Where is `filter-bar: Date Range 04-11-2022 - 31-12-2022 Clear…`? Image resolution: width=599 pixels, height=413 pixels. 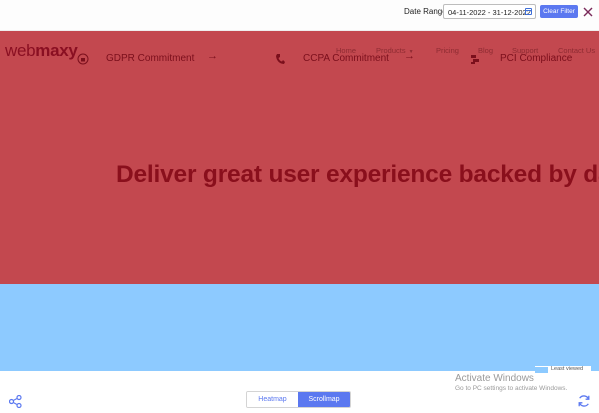 filter-bar: Date Range 04-11-2022 - 31-12-2022 Clear… is located at coordinates (299, 15).